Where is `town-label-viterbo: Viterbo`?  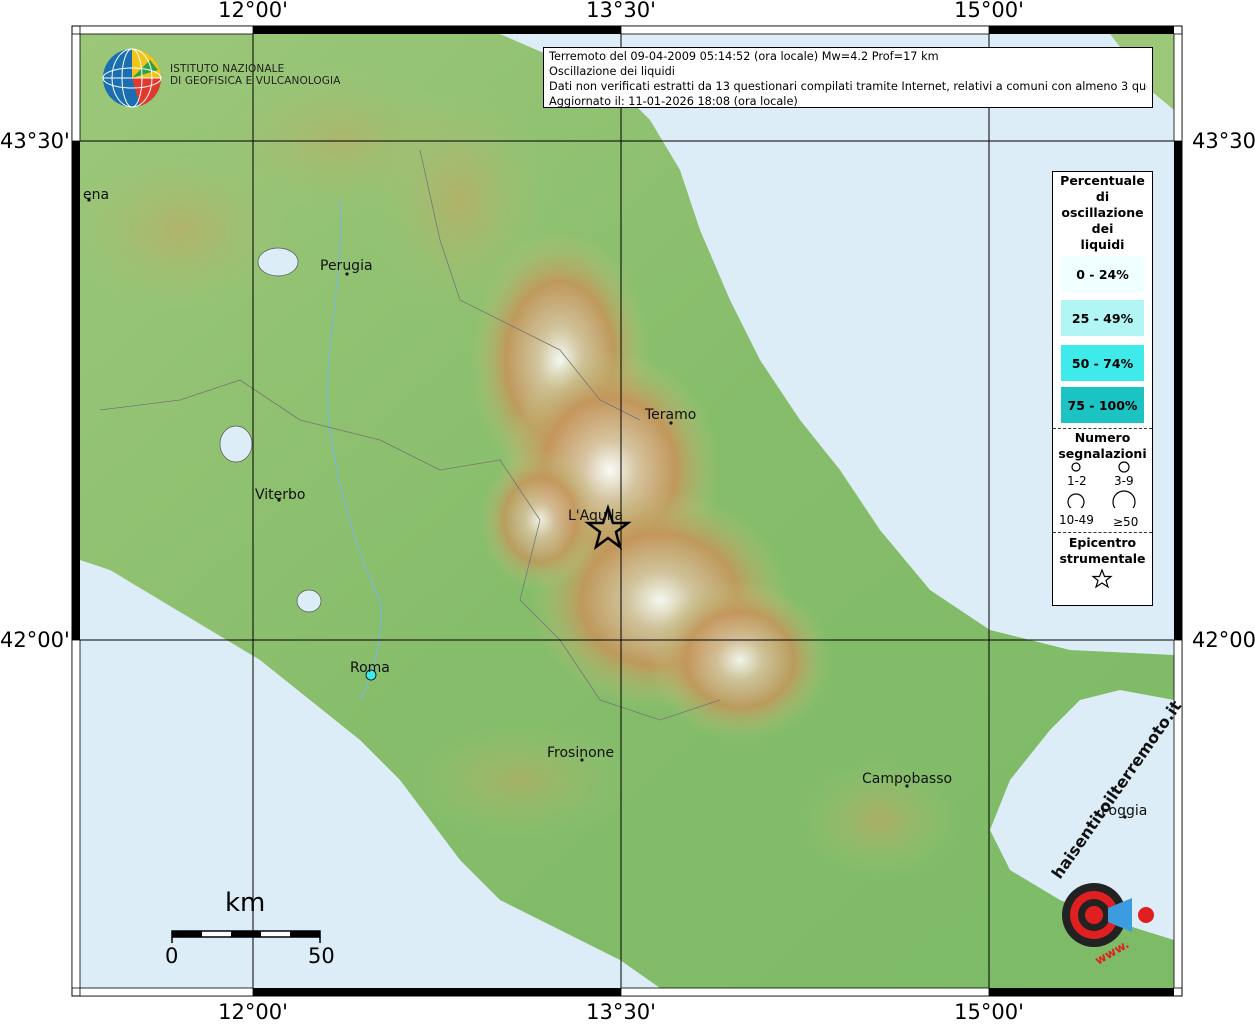 town-label-viterbo: Viterbo is located at coordinates (280, 495).